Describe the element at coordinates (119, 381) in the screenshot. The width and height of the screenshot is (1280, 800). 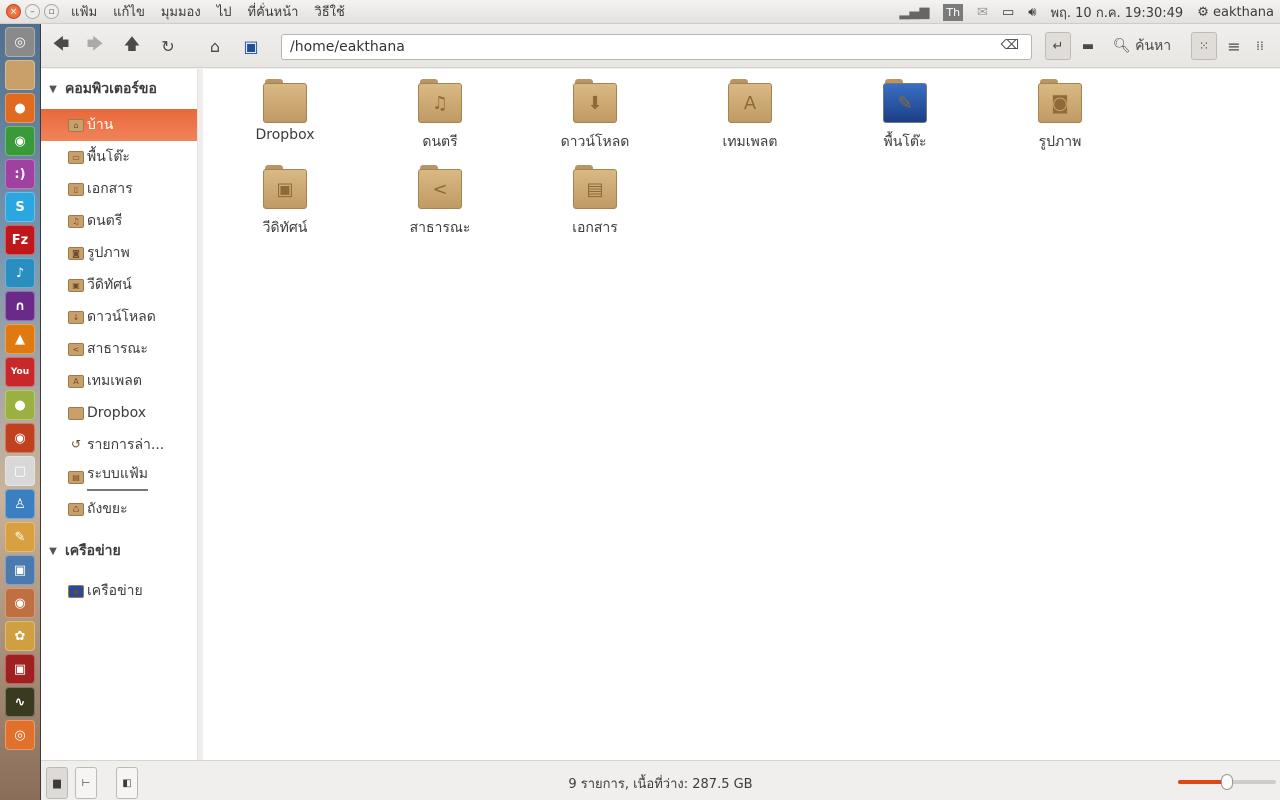
I see `sidebar-item: A เทมเพลต` at that location.